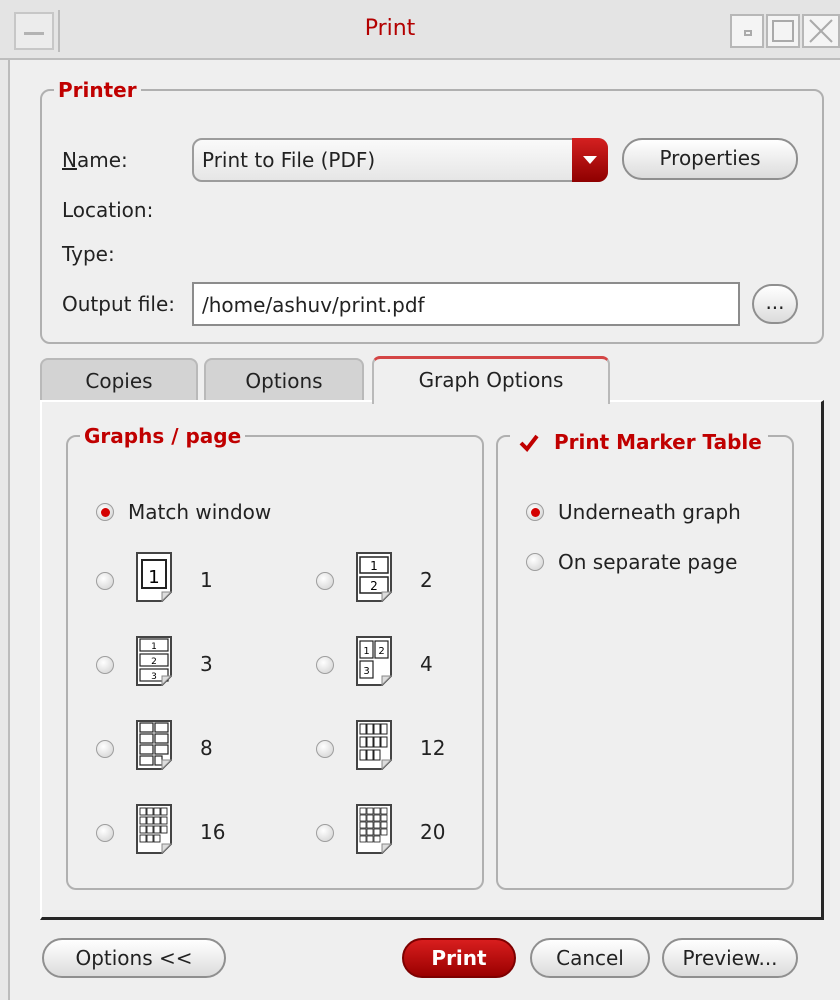  I want to click on graphs-8-label: 8, so click(206, 748).